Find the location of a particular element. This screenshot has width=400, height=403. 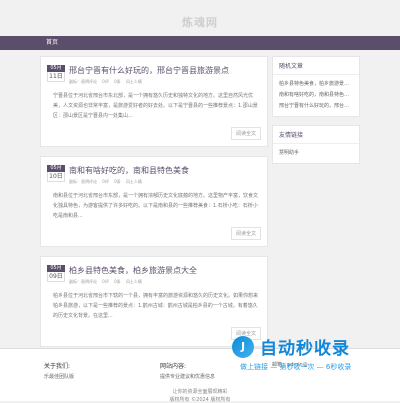

widget-title: 随机文章 is located at coordinates (316, 66).